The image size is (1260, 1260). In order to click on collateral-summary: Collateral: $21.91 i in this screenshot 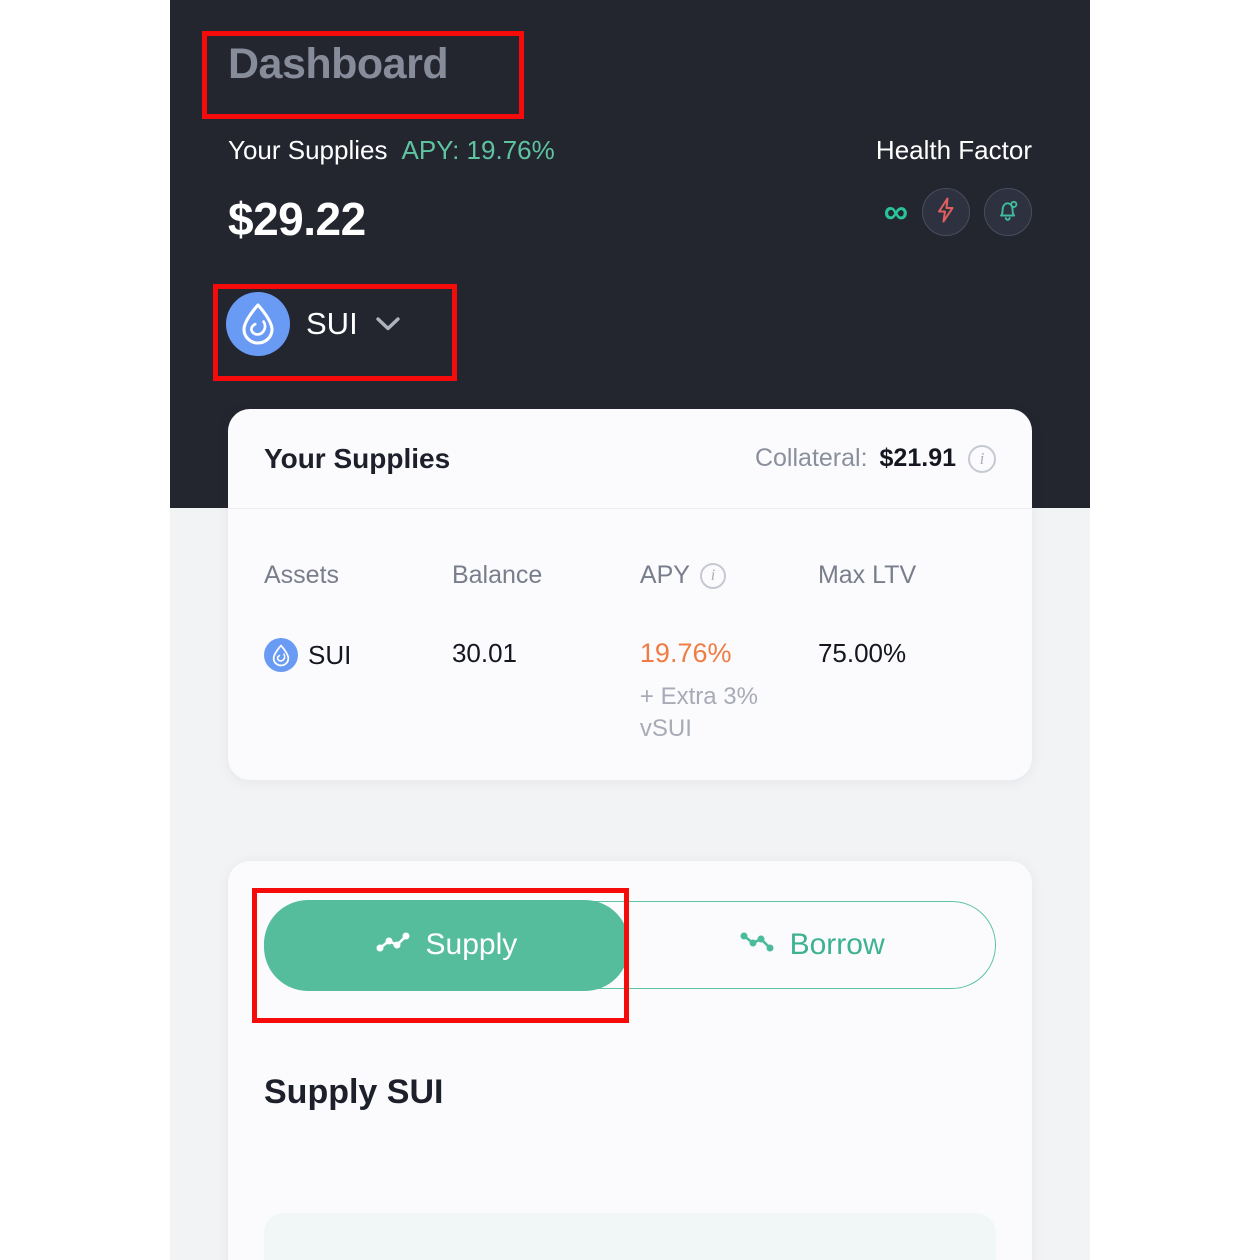, I will do `click(875, 458)`.